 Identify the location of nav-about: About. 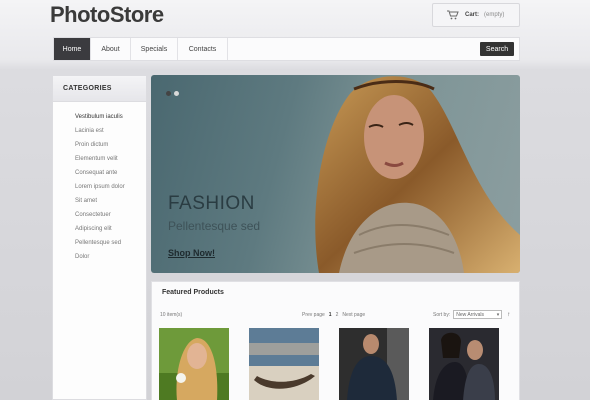
(111, 49).